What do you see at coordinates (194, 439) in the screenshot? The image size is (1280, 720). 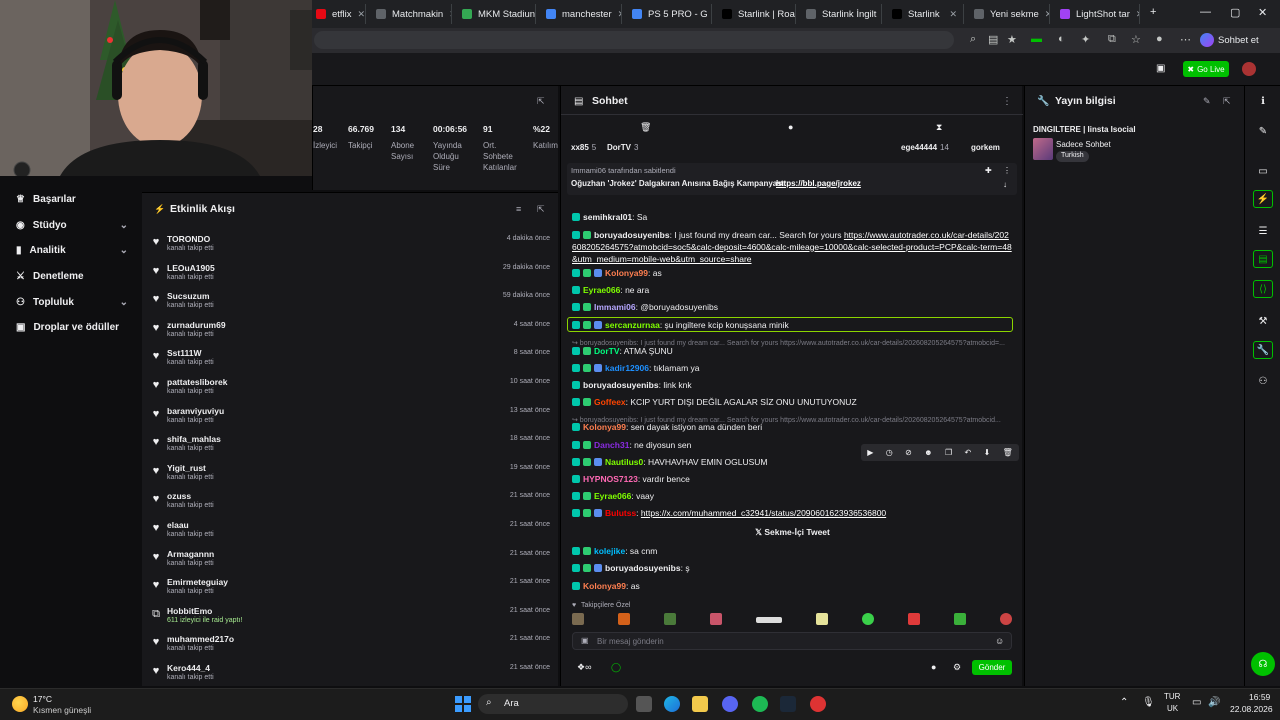 I see `activity-user: shifa_mahlas` at bounding box center [194, 439].